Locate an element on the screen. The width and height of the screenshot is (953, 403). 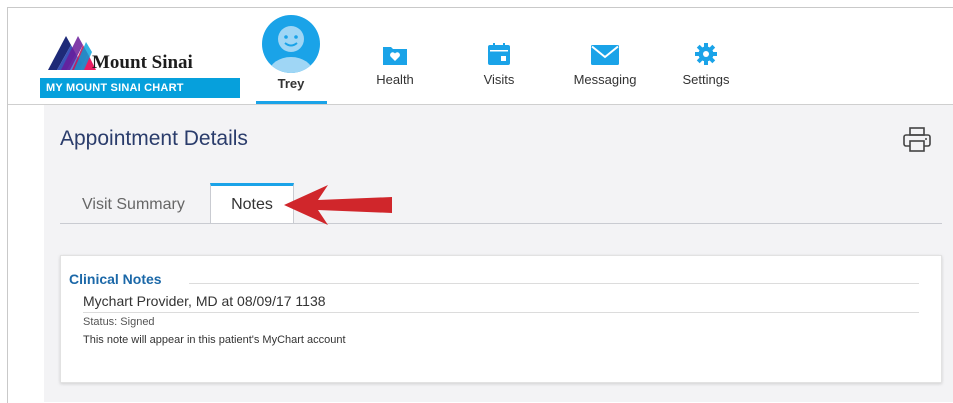
avatar-icon is located at coordinates (291, 44).